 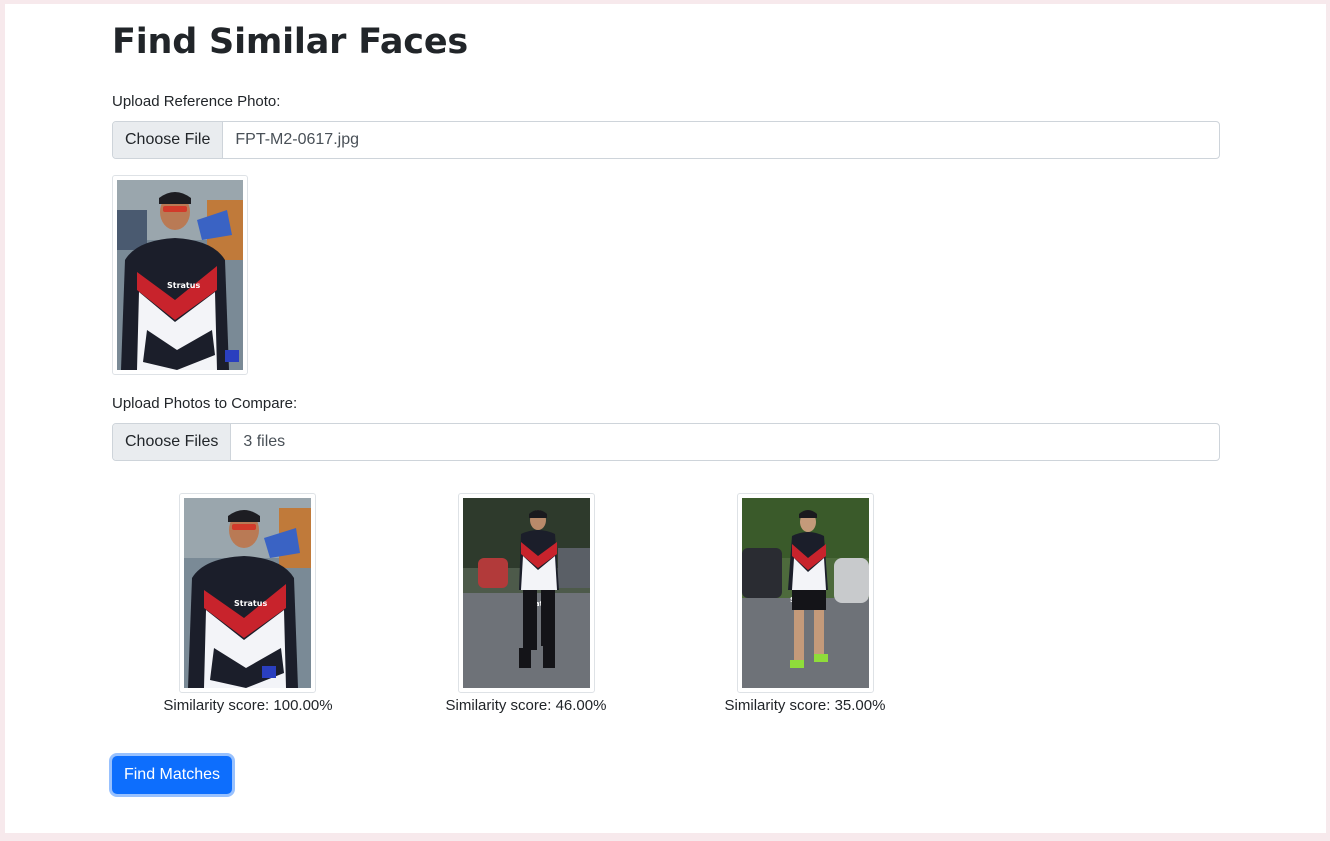 What do you see at coordinates (205, 403) in the screenshot?
I see `compare-photos-label: Upload Photos to Compare:` at bounding box center [205, 403].